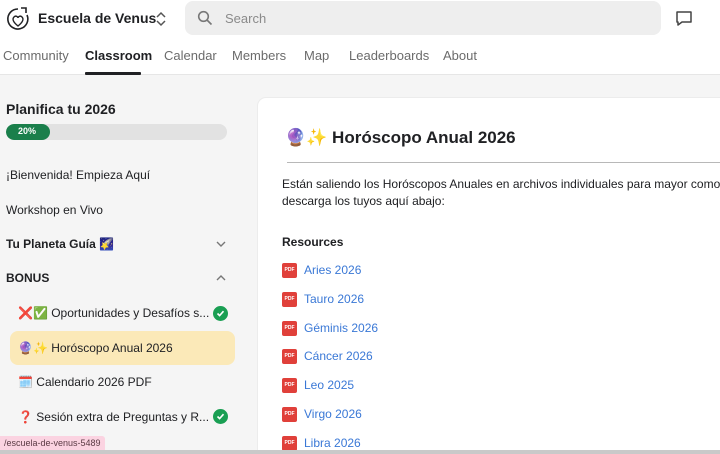 The width and height of the screenshot is (720, 454). Describe the element at coordinates (52, 443) in the screenshot. I see `status-url-chip: /escuela-de-venus-5489` at that location.